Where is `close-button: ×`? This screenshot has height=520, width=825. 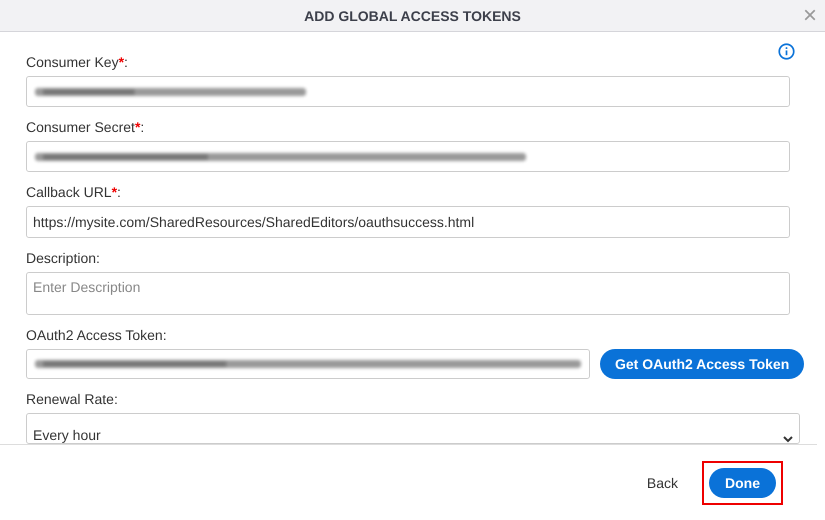
close-button: × is located at coordinates (809, 16).